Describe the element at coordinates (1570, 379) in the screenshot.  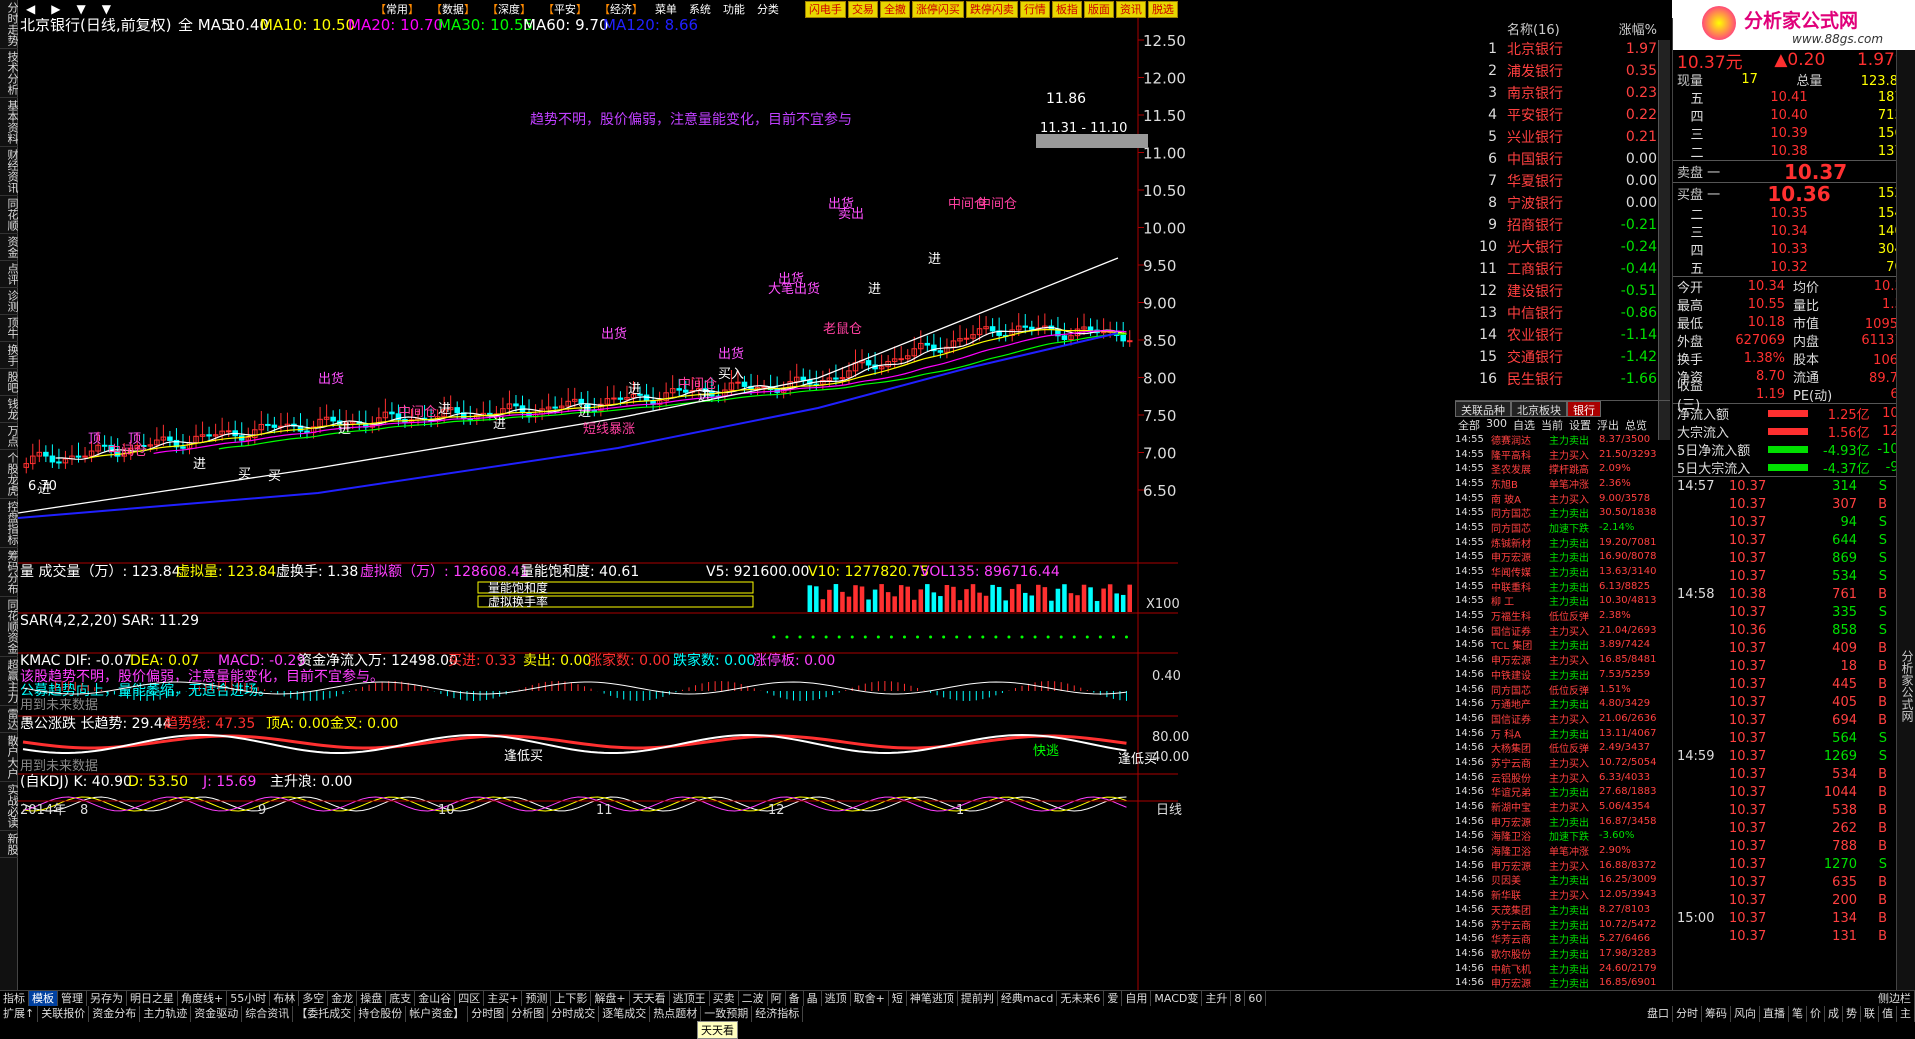
I see `watchlist-row: 16 民生银行 -1.66` at that location.